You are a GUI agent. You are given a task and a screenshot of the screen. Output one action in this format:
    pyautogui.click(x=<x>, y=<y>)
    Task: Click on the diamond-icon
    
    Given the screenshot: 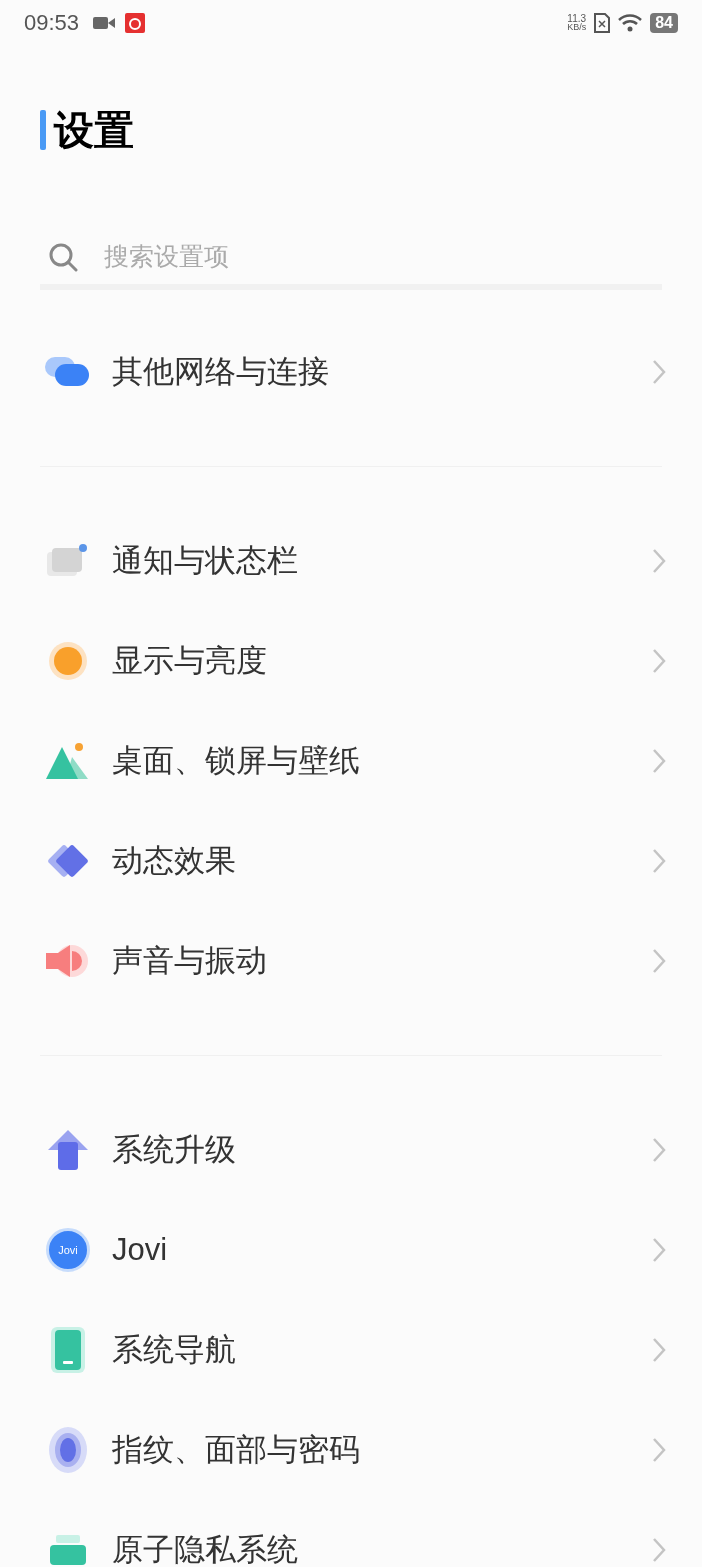 What is the action you would take?
    pyautogui.click(x=68, y=861)
    